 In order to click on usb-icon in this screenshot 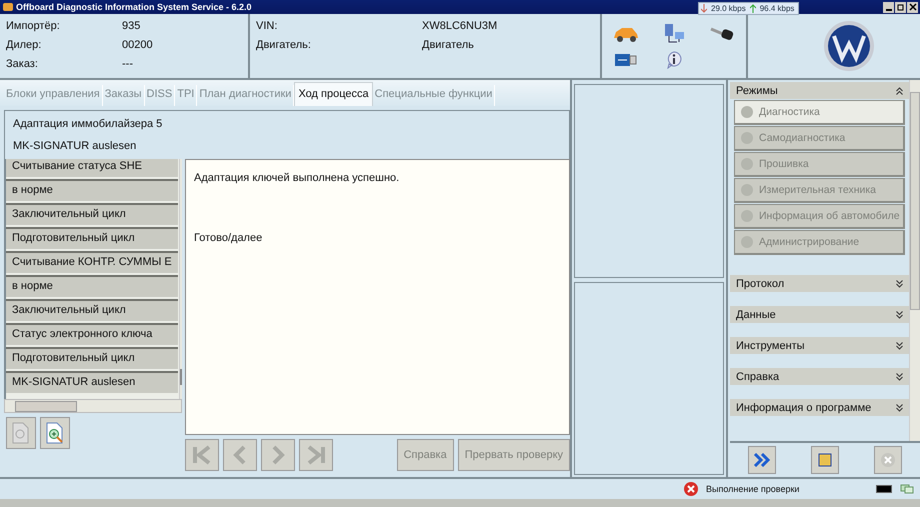, I will do `click(626, 60)`.